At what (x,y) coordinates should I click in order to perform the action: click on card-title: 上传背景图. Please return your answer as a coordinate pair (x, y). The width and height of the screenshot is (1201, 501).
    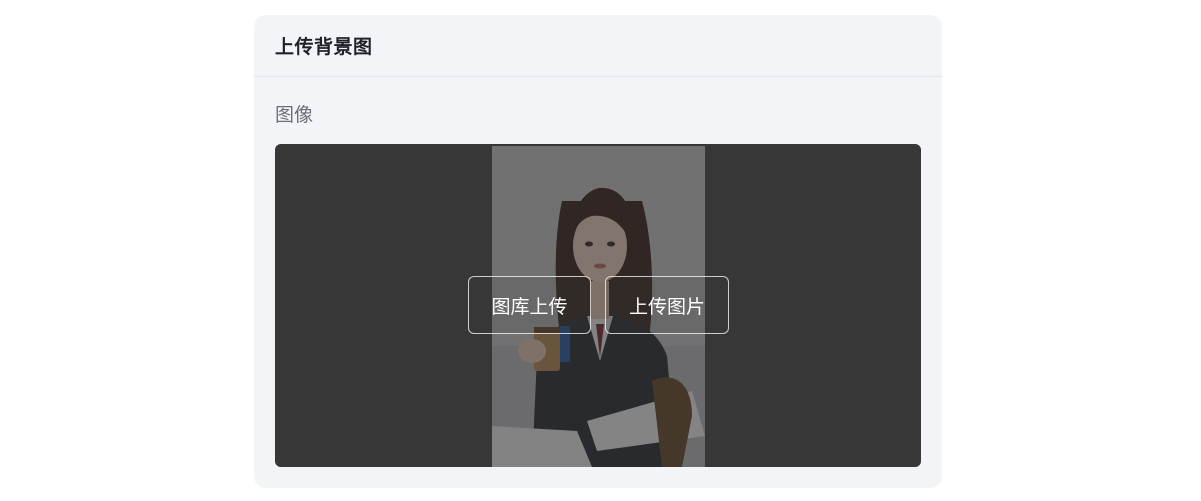
    Looking at the image, I should click on (324, 47).